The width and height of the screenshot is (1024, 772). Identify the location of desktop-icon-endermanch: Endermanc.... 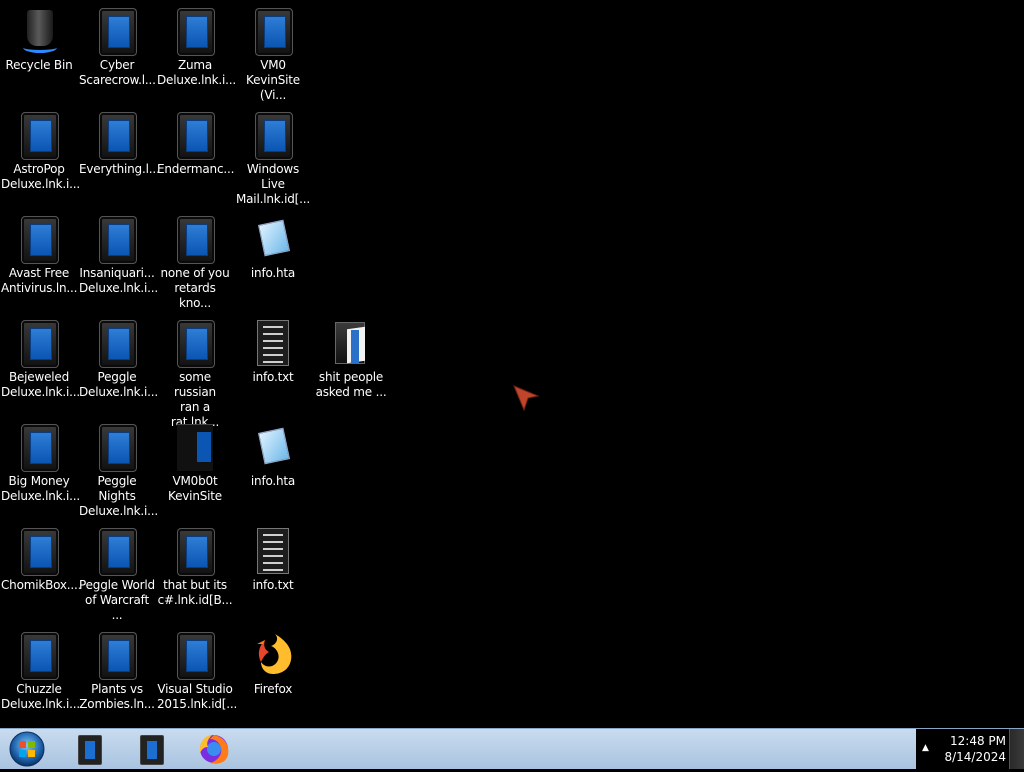
(195, 156).